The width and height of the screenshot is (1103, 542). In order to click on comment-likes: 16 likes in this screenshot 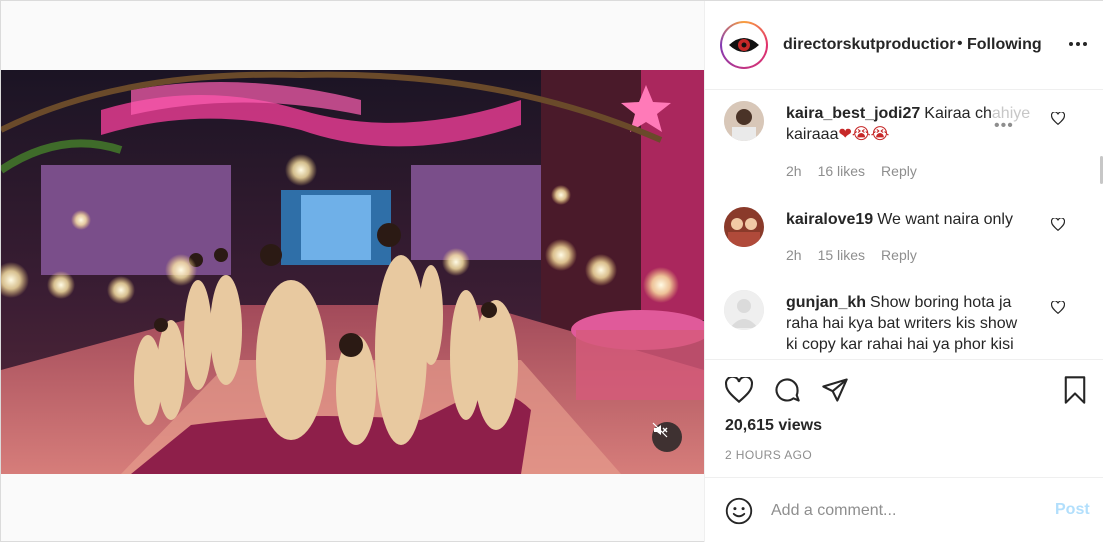, I will do `click(841, 171)`.